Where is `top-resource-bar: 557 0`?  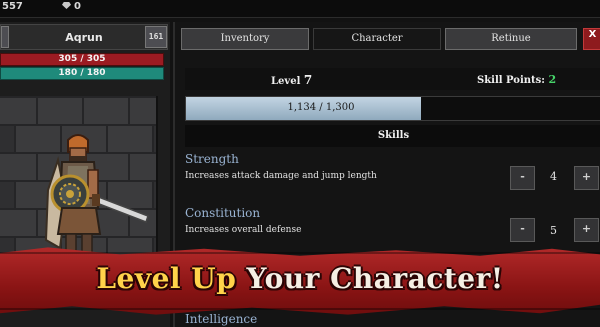 top-resource-bar: 557 0 is located at coordinates (300, 9).